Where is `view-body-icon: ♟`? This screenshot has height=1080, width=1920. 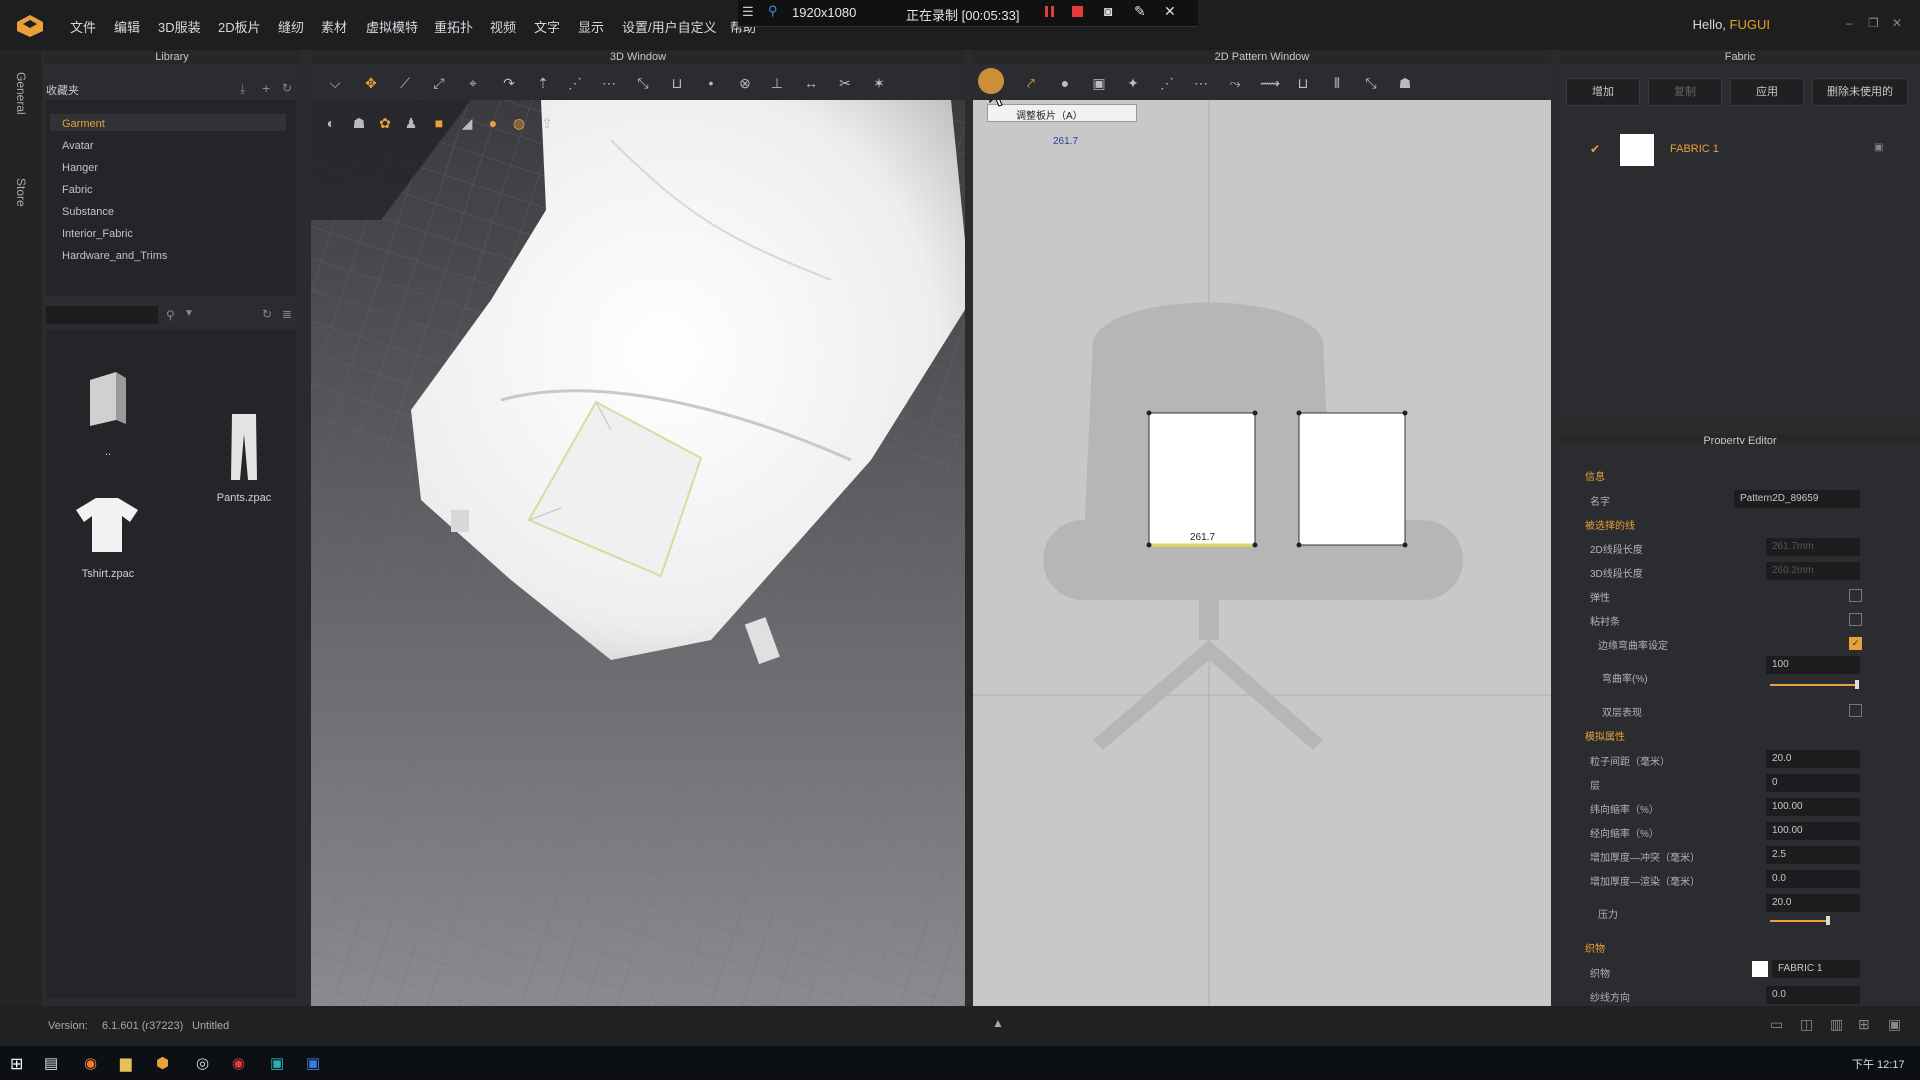
view-body-icon: ♟ is located at coordinates (411, 123).